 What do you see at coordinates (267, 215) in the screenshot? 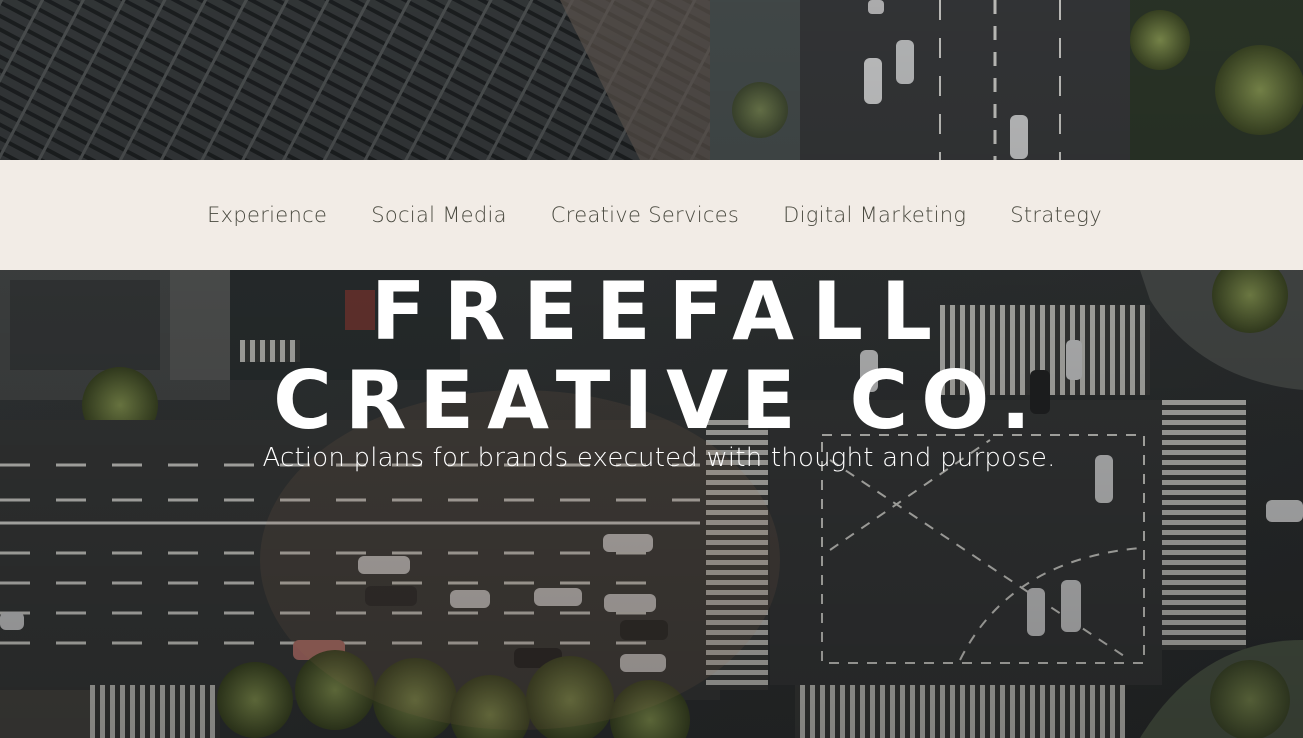
I see `nav-item-experience: Experience` at bounding box center [267, 215].